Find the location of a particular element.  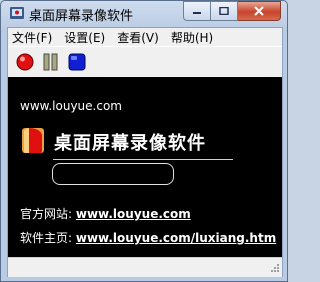

pause-button is located at coordinates (51, 62).